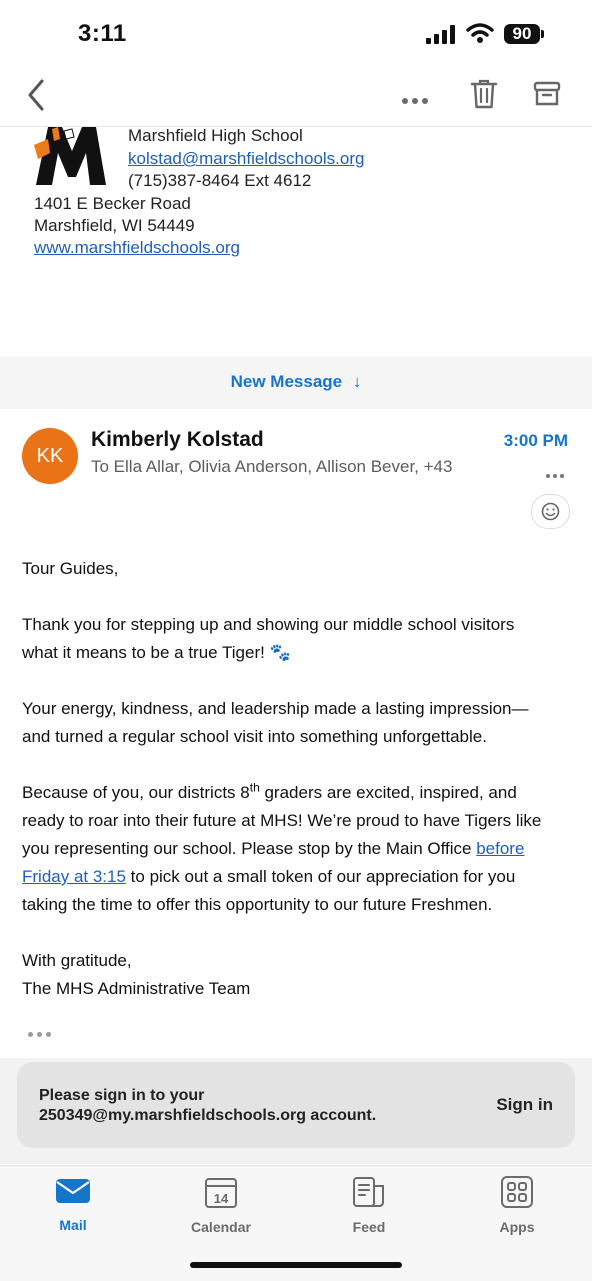 This screenshot has width=592, height=1281. What do you see at coordinates (73, 1225) in the screenshot?
I see `tab-mail-label: Mail` at bounding box center [73, 1225].